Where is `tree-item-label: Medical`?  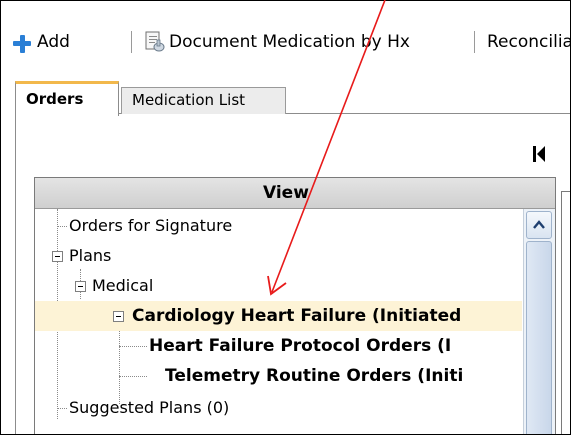 tree-item-label: Medical is located at coordinates (123, 285).